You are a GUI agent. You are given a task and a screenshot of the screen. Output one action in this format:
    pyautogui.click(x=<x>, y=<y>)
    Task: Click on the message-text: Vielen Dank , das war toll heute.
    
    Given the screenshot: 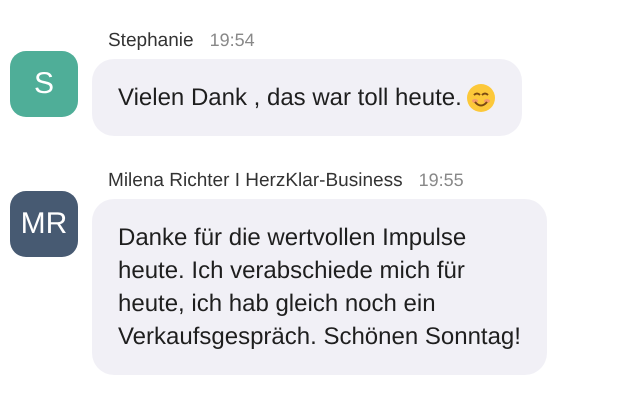 What is the action you would take?
    pyautogui.click(x=290, y=98)
    